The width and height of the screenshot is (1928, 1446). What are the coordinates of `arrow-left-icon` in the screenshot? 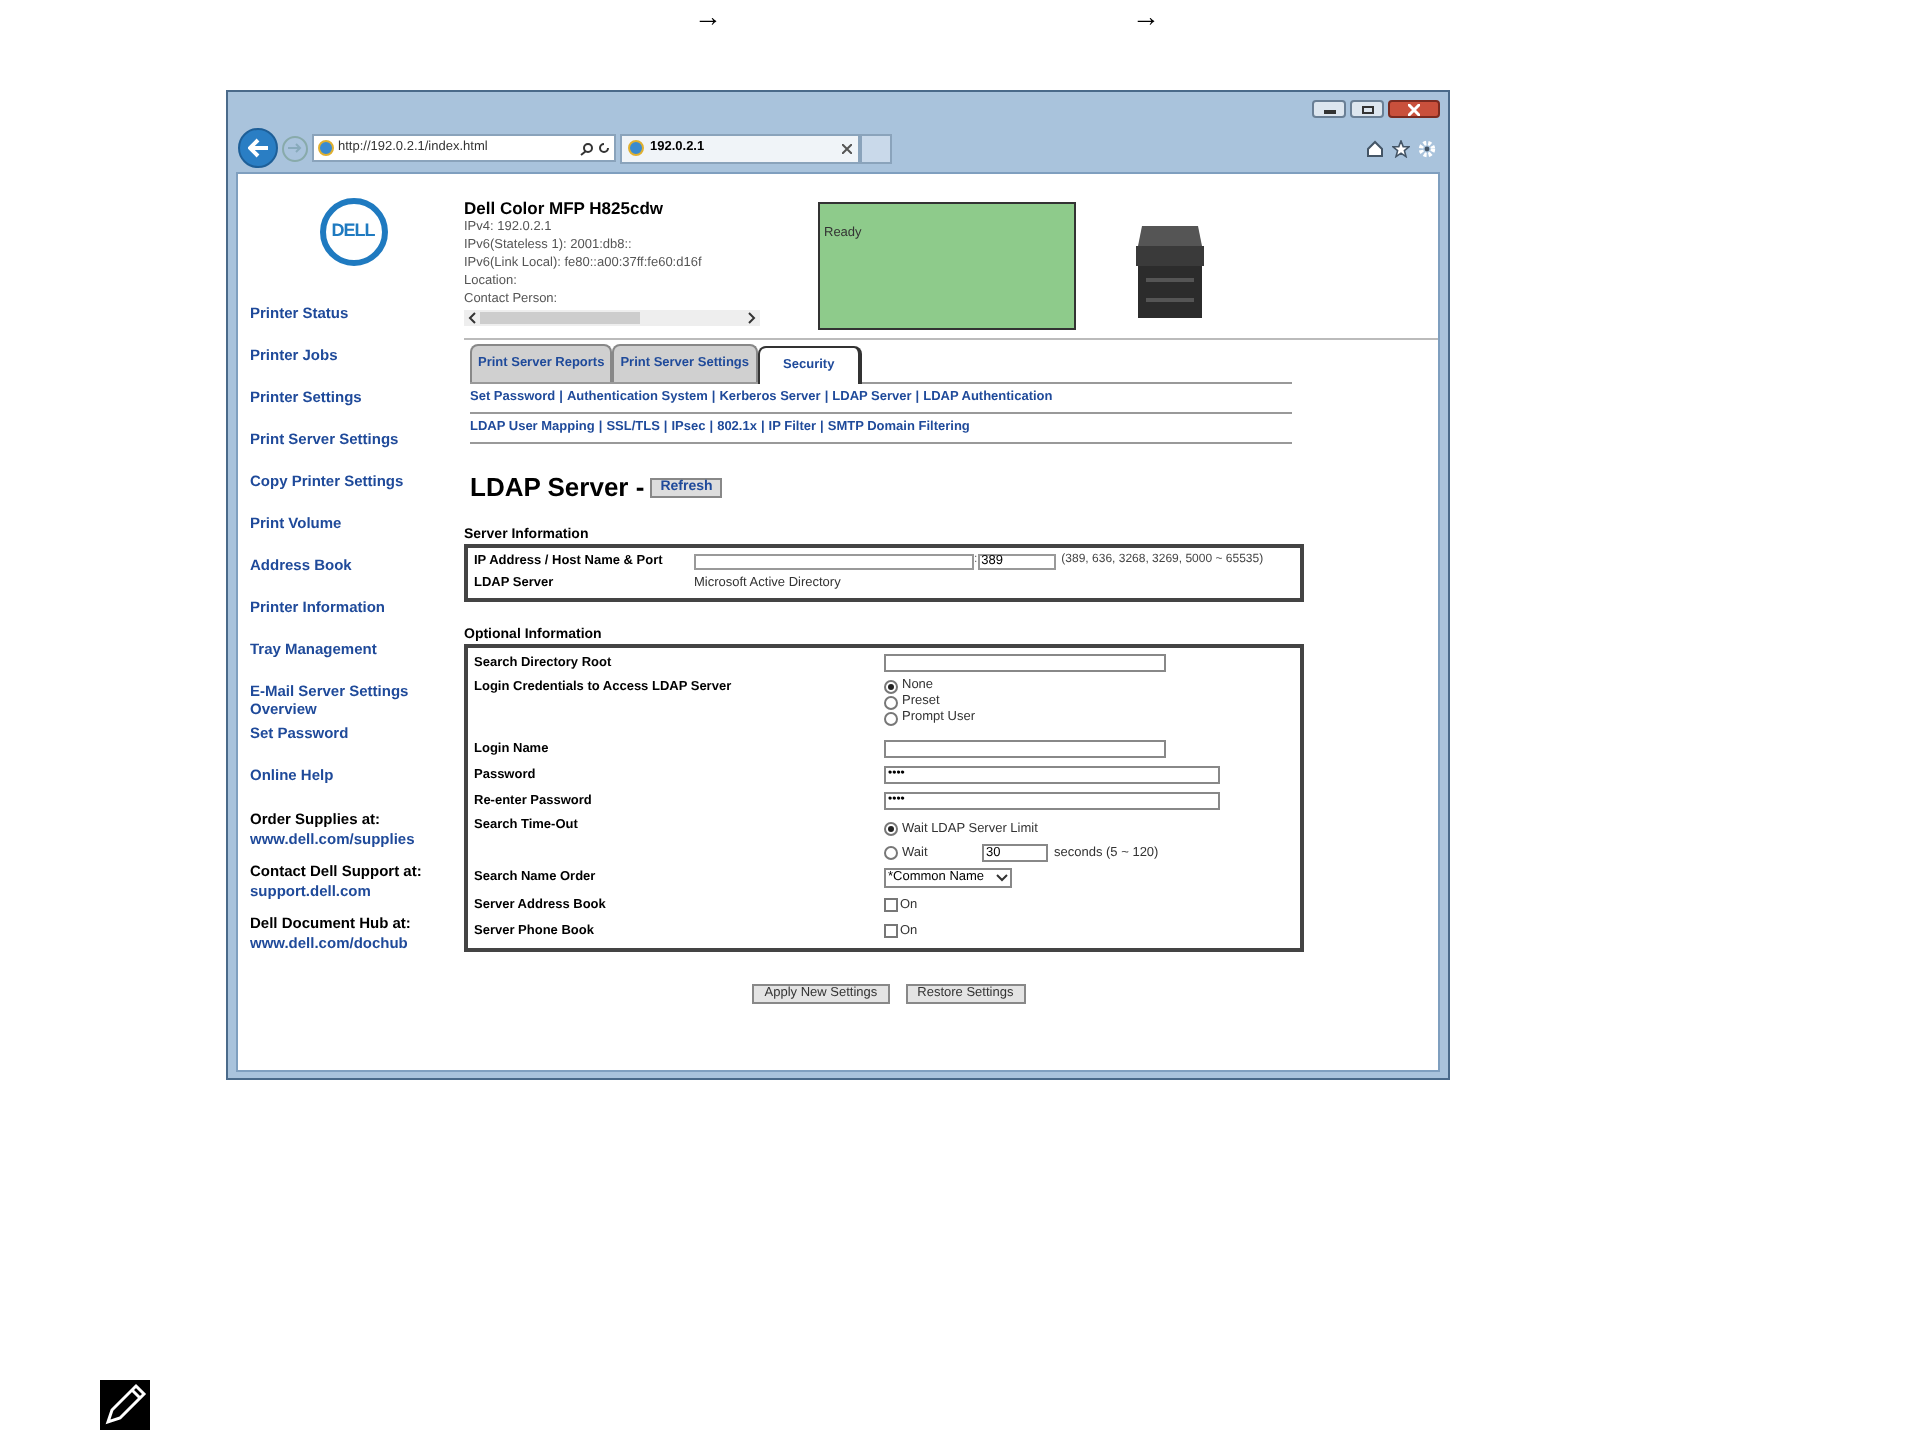 It's located at (258, 148).